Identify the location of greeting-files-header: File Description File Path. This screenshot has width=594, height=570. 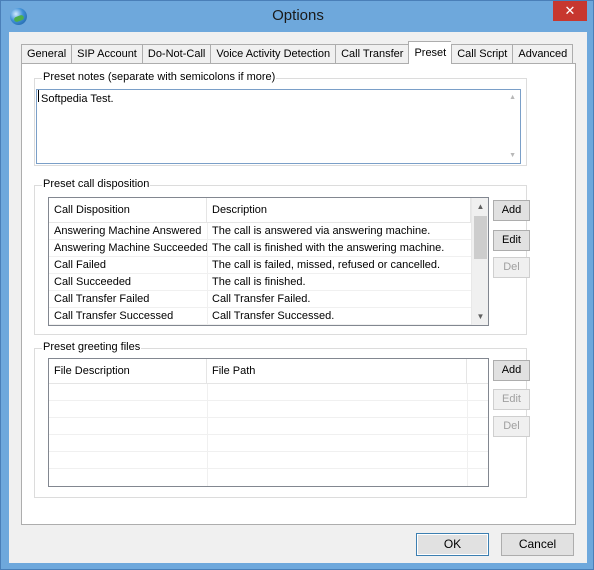
(268, 371).